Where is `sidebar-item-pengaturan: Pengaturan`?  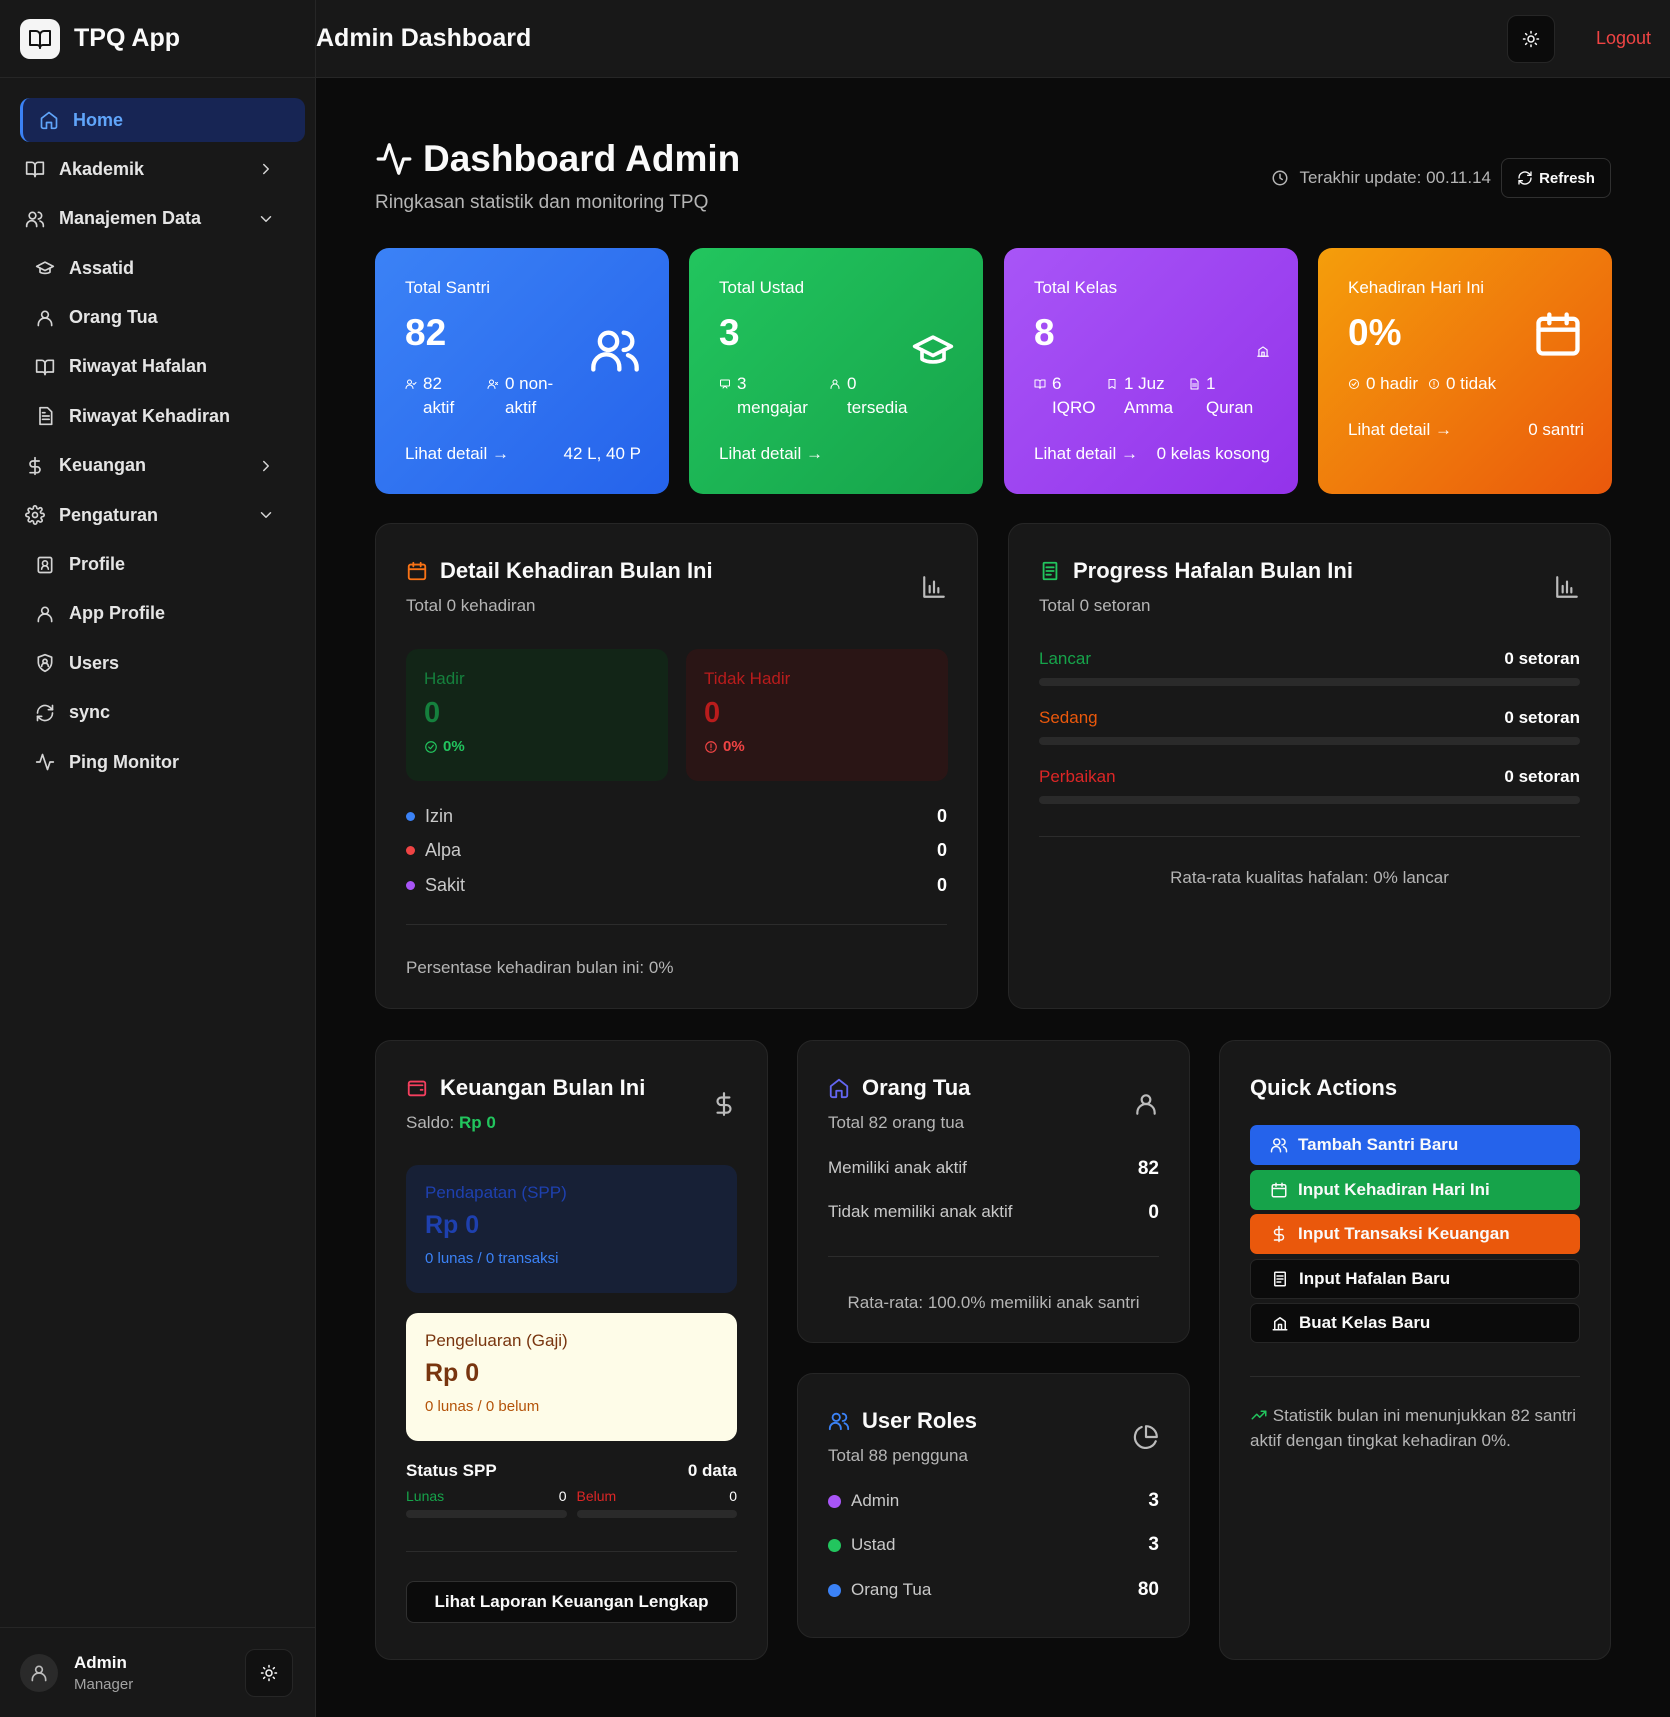
sidebar-item-pengaturan: Pengaturan is located at coordinates (162, 515).